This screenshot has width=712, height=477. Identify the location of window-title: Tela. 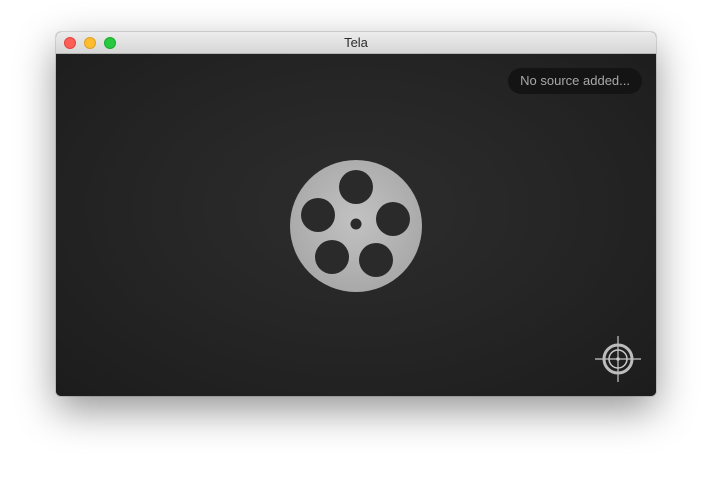
(356, 42).